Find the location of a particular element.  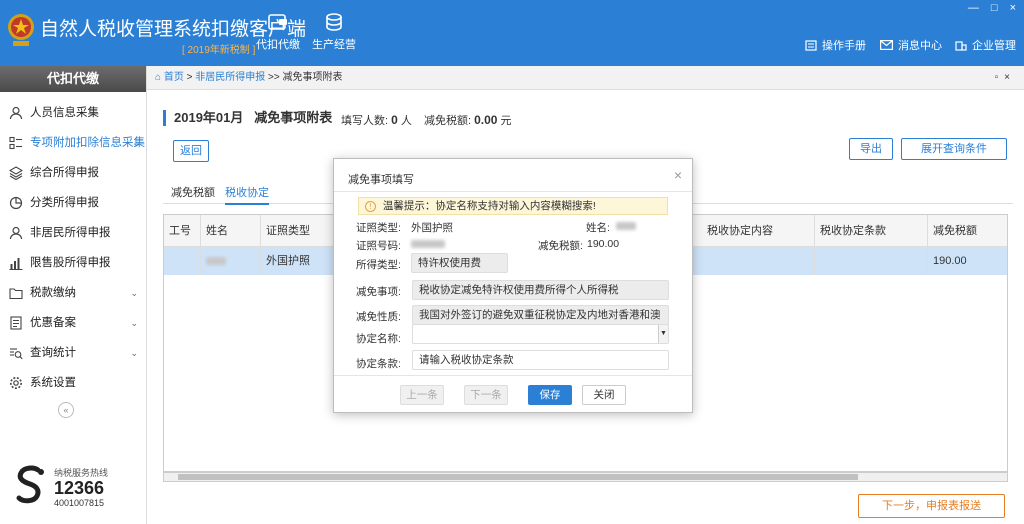

warning-icon: ! is located at coordinates (370, 206).